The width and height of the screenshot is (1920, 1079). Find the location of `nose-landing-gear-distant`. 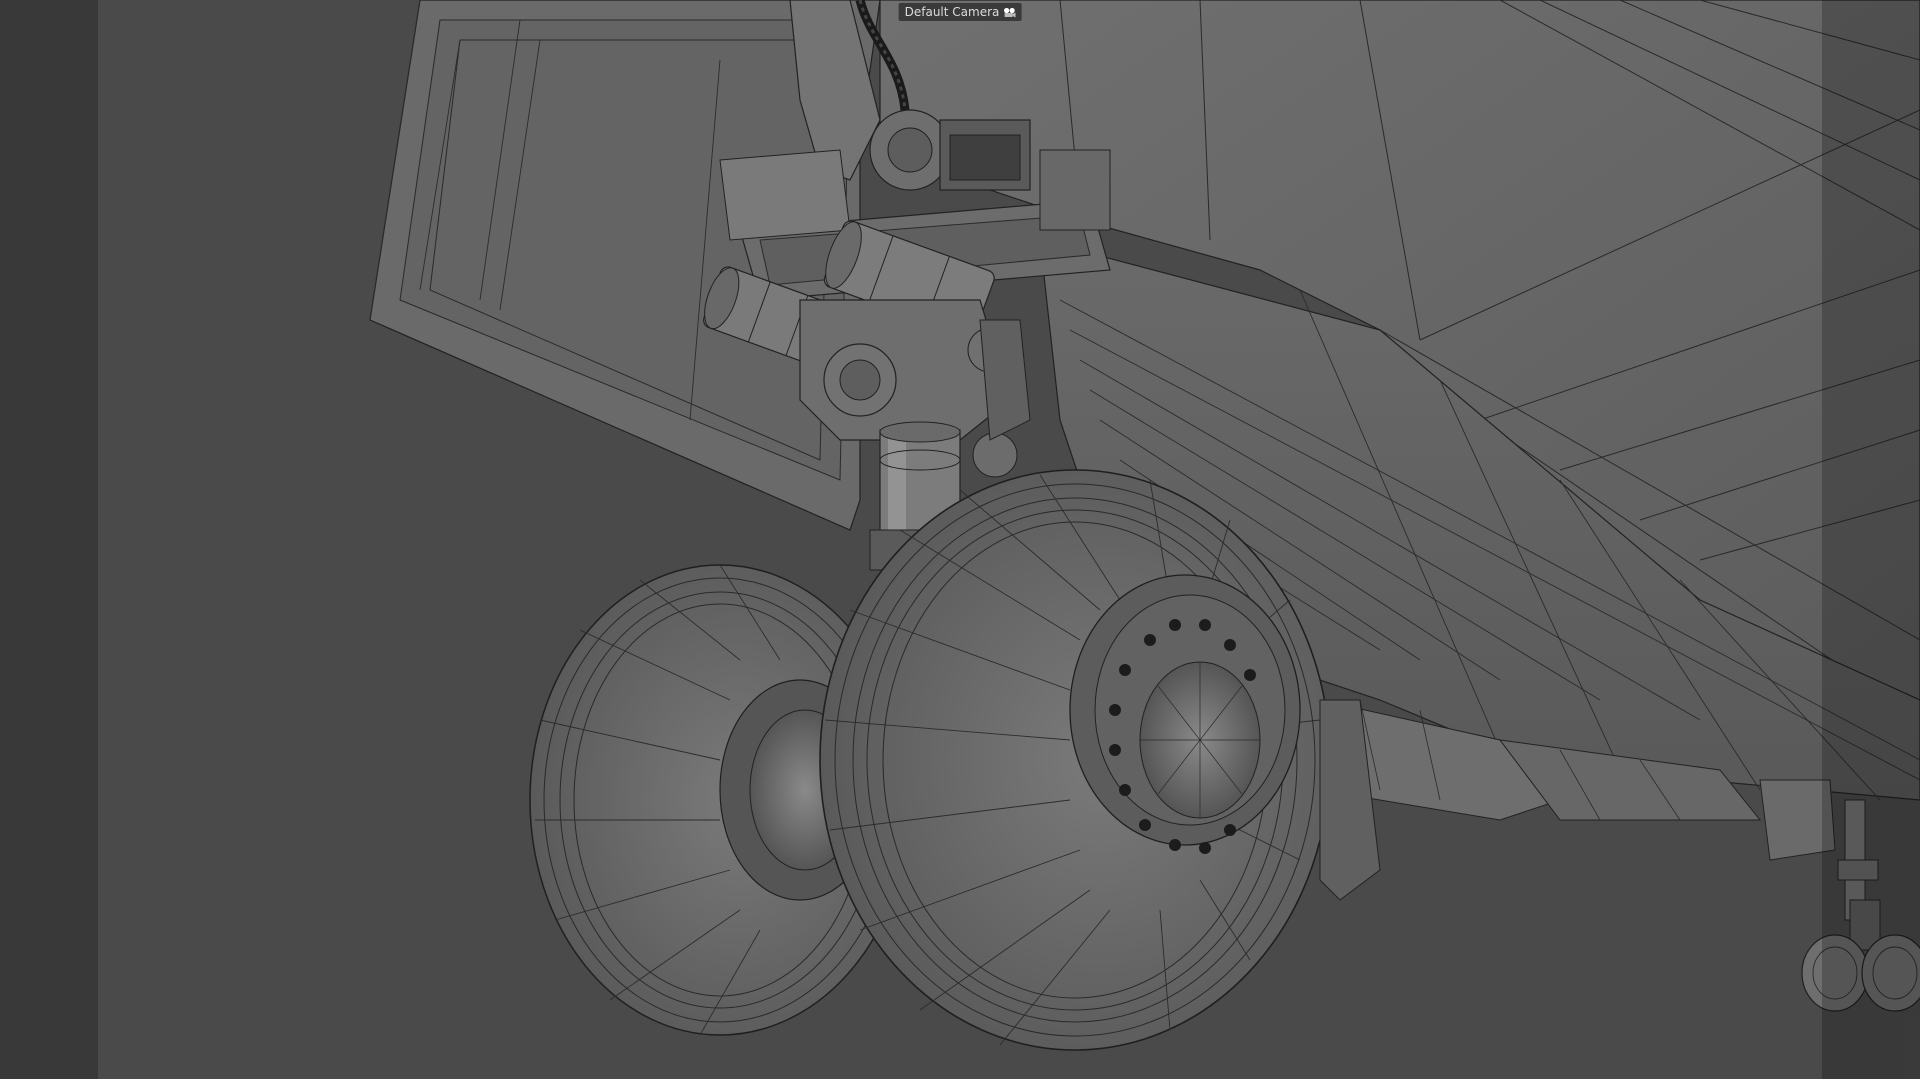

nose-landing-gear-distant is located at coordinates (1839, 895).